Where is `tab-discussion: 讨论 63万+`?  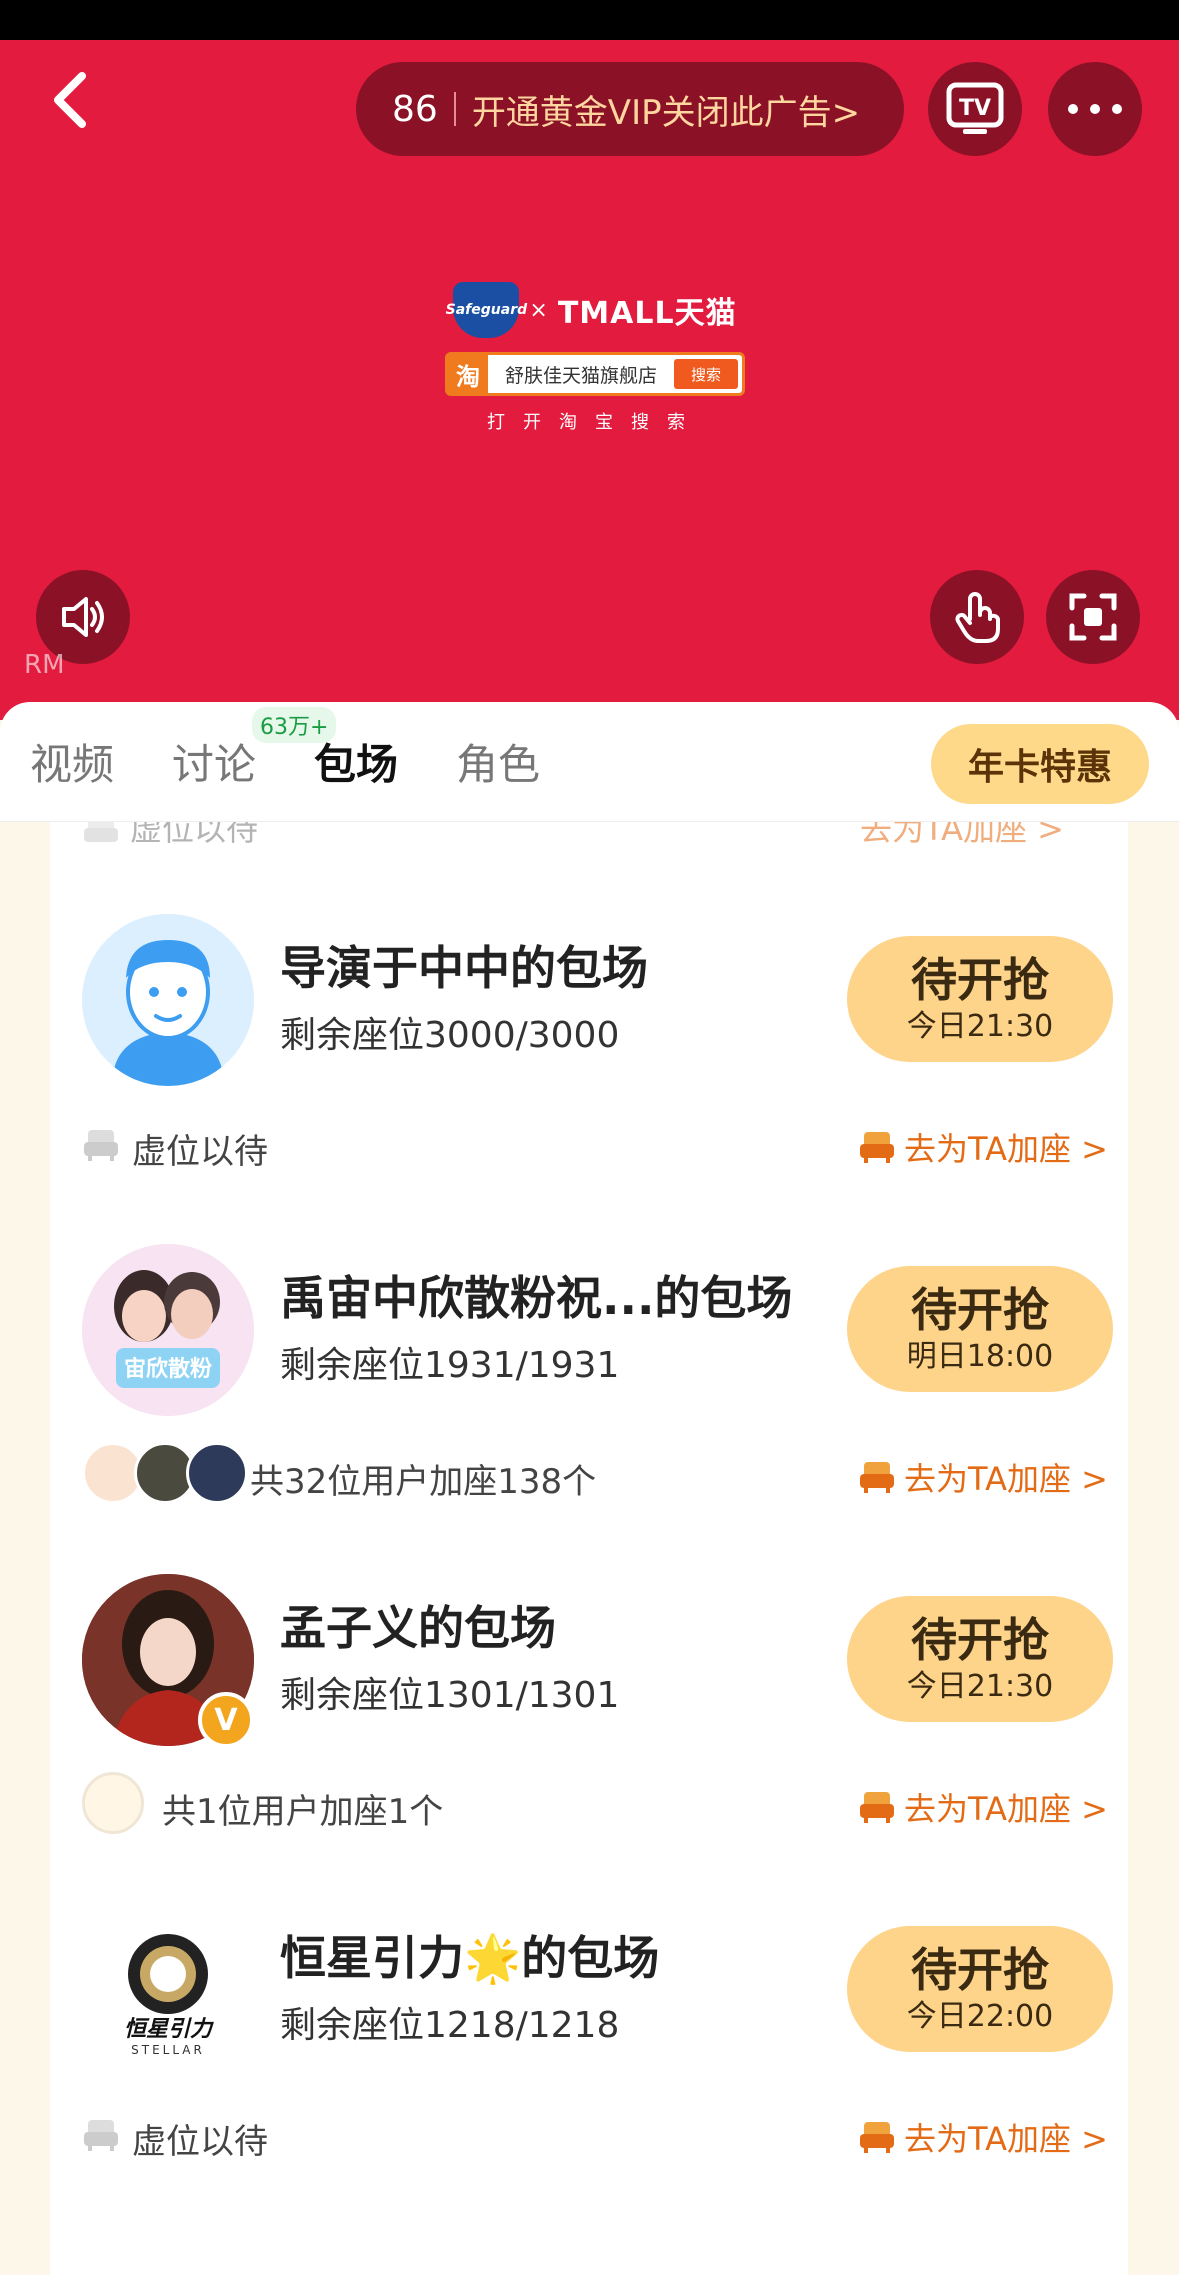 tab-discussion: 讨论 63万+ is located at coordinates (254, 749).